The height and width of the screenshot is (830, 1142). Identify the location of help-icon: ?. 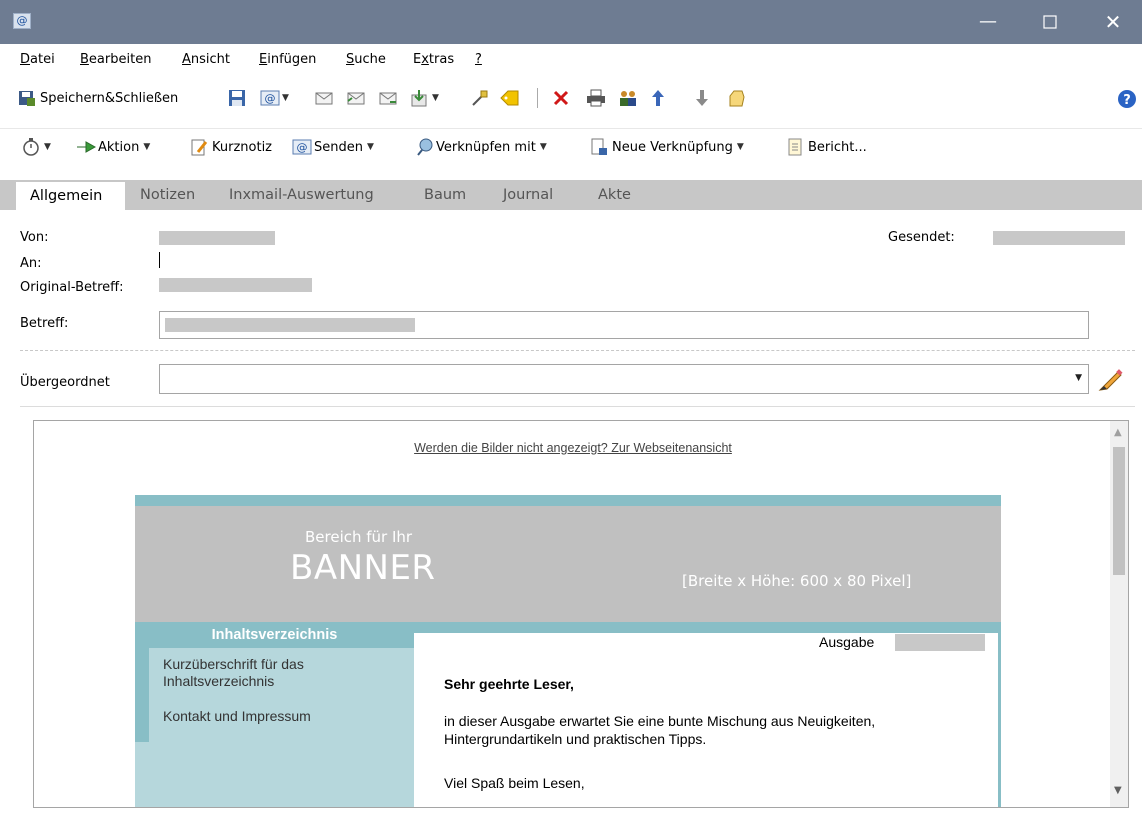
(1126, 98).